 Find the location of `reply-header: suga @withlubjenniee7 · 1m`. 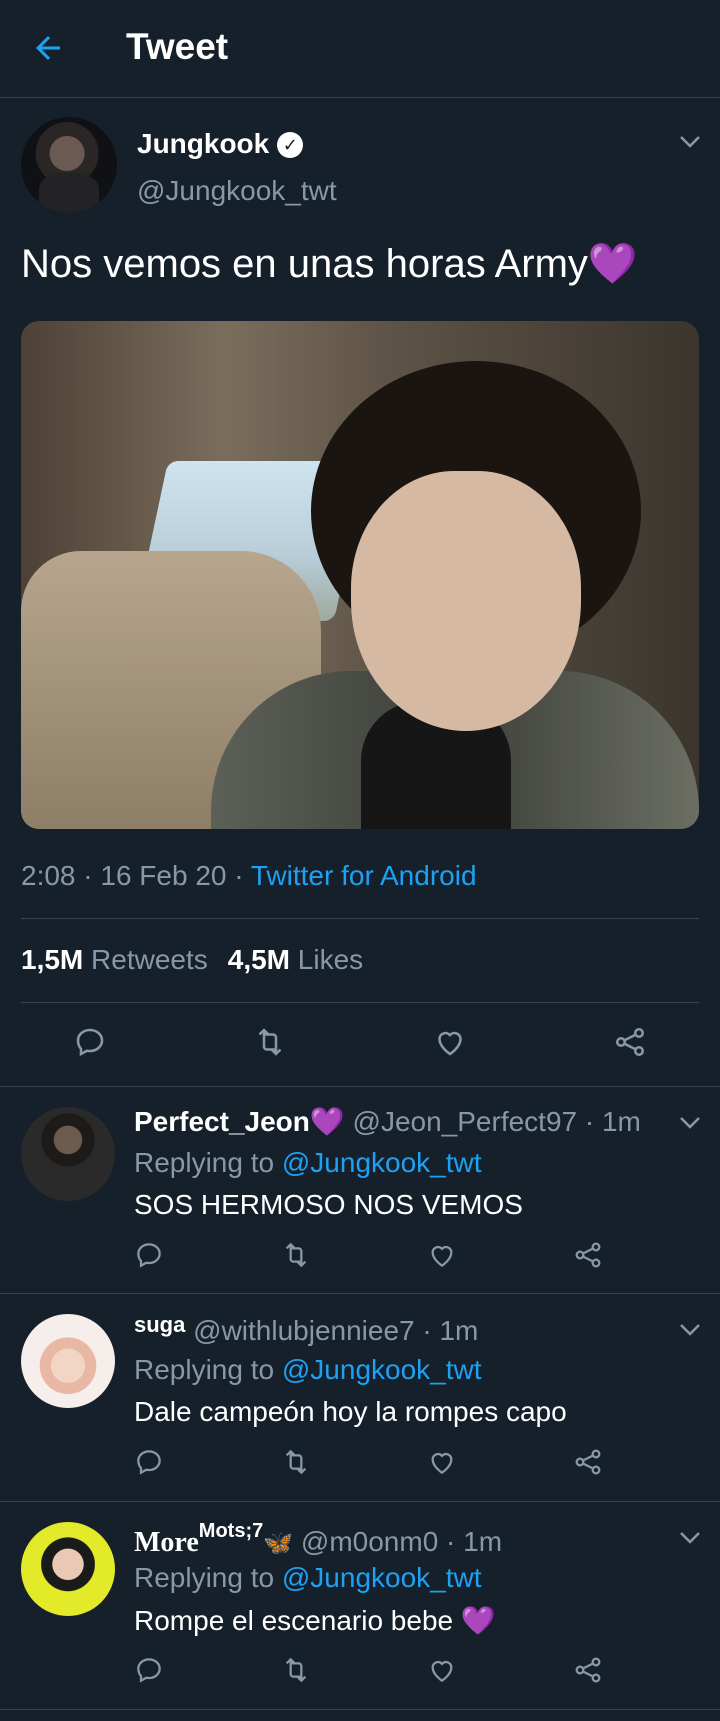

reply-header: suga @withlubjenniee7 · 1m is located at coordinates (306, 1329).